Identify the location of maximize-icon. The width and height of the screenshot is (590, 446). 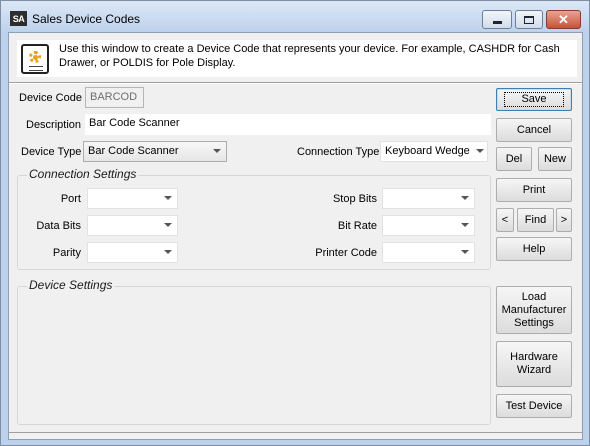
(529, 19).